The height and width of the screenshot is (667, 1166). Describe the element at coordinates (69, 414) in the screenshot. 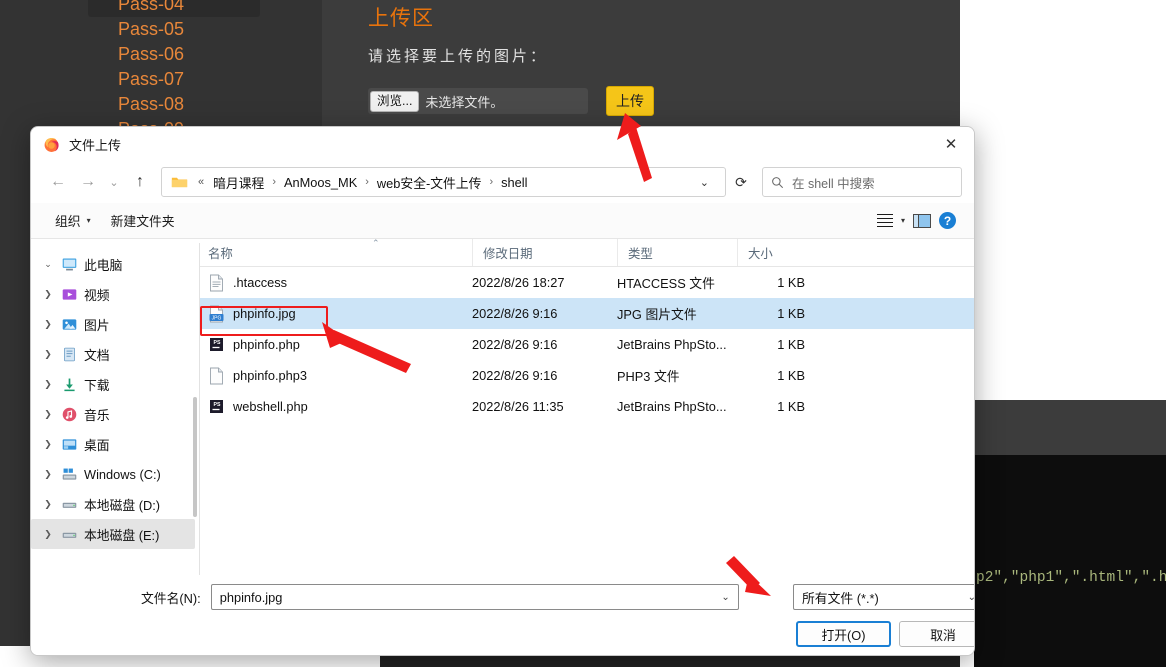

I see `music-icon` at that location.